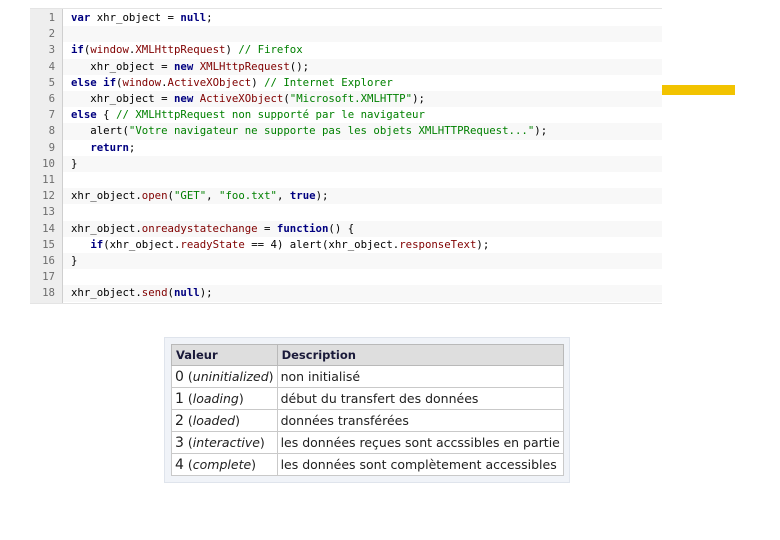 The width and height of the screenshot is (780, 540). Describe the element at coordinates (187, 50) in the screenshot. I see `code-text: if(window.XMLHttpRequest) // Firefox` at that location.